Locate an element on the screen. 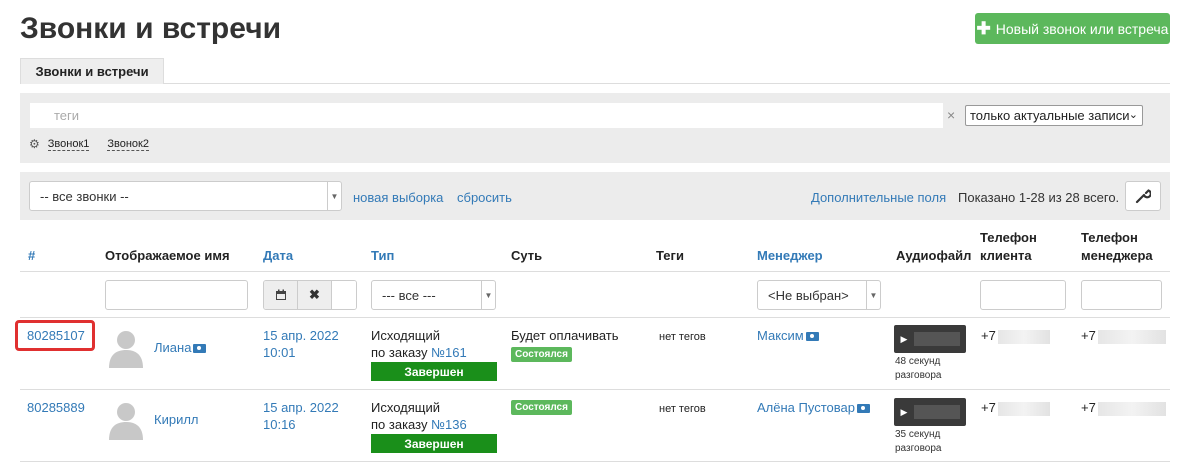 The image size is (1199, 463). type-filter-value: --- все --- is located at coordinates (409, 295).